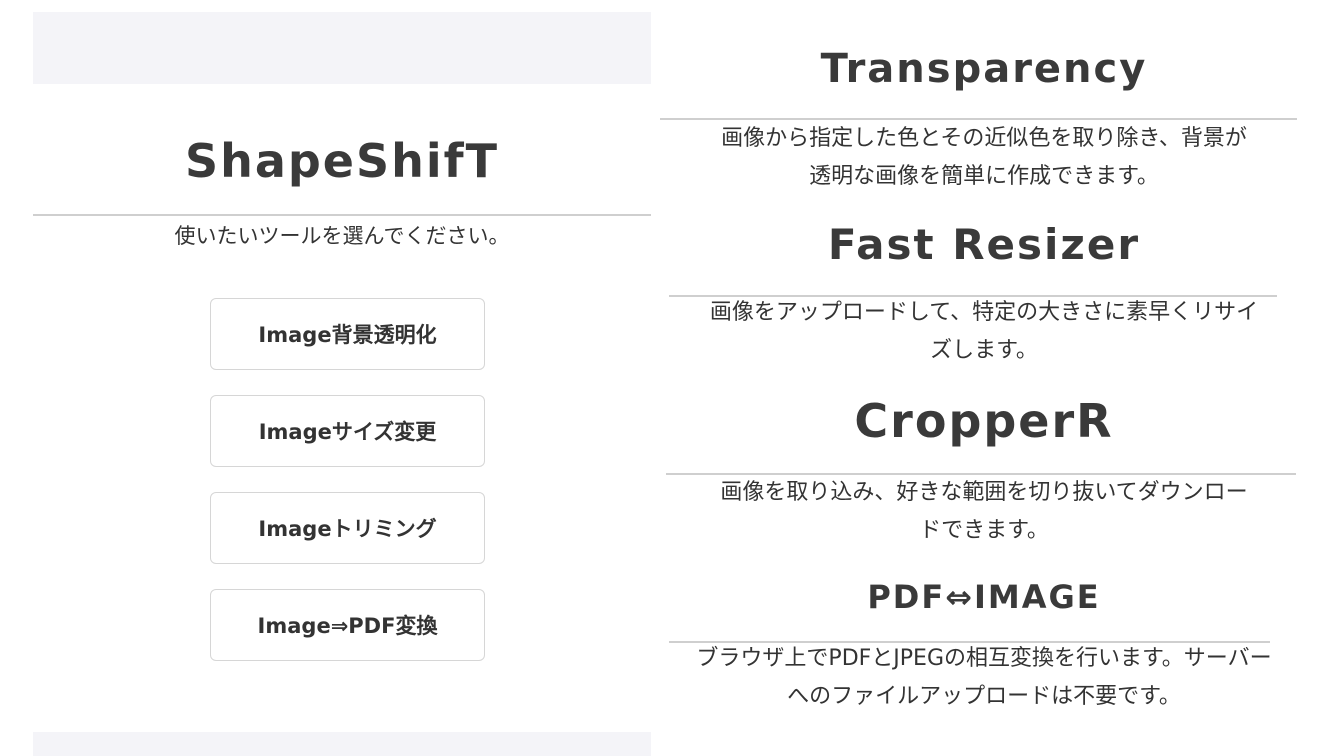 Image resolution: width=1344 pixels, height=756 pixels. Describe the element at coordinates (984, 69) in the screenshot. I see `feature-title-transparency: Transparency` at that location.